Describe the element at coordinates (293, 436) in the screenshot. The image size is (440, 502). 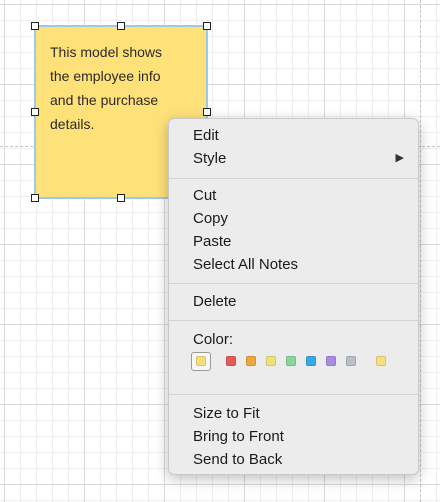
I see `menu-item-bring-to-front: Bring to Front` at that location.